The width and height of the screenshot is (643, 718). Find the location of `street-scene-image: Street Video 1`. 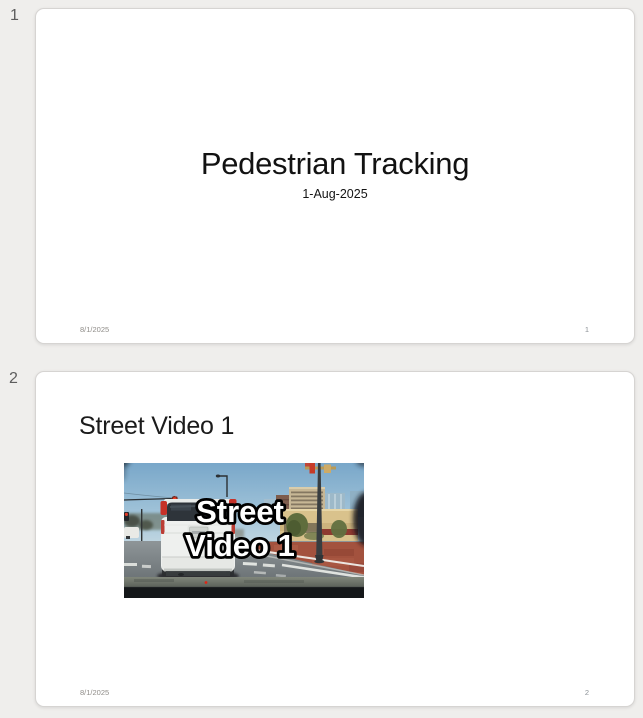

street-scene-image: Street Video 1 is located at coordinates (244, 530).